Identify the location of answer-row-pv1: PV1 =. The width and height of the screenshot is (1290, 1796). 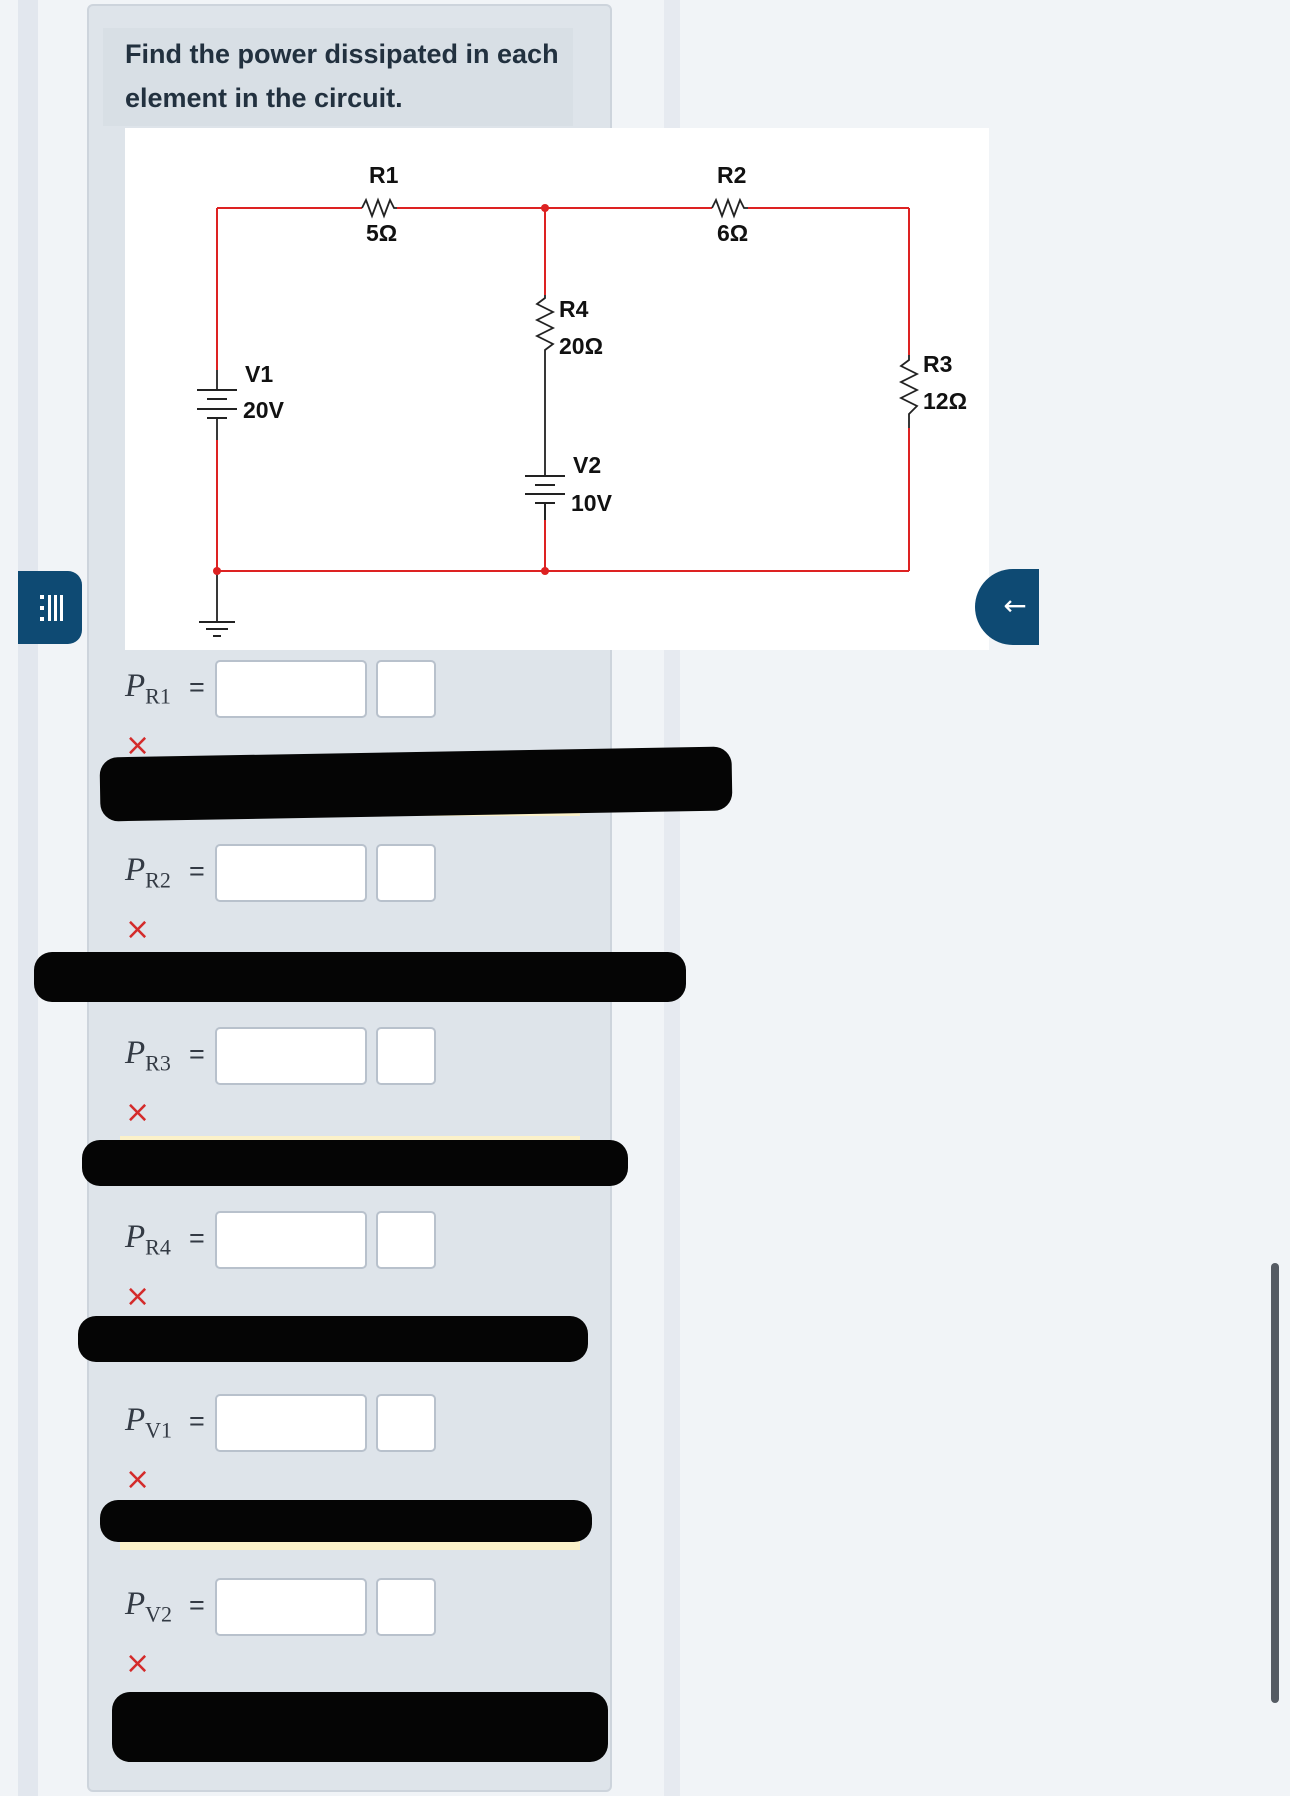
(290, 1424).